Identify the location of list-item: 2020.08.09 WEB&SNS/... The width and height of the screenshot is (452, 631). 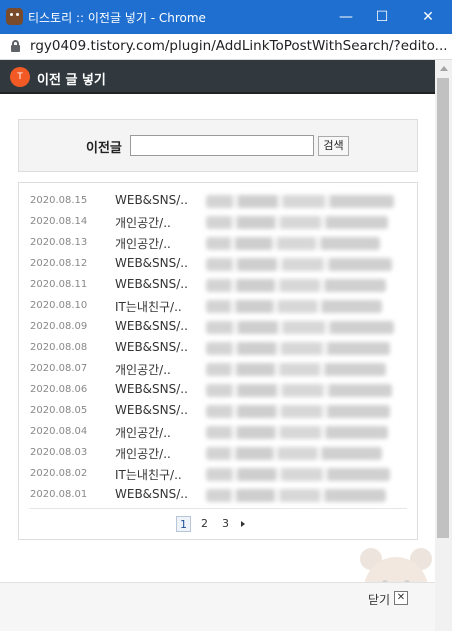
(218, 327).